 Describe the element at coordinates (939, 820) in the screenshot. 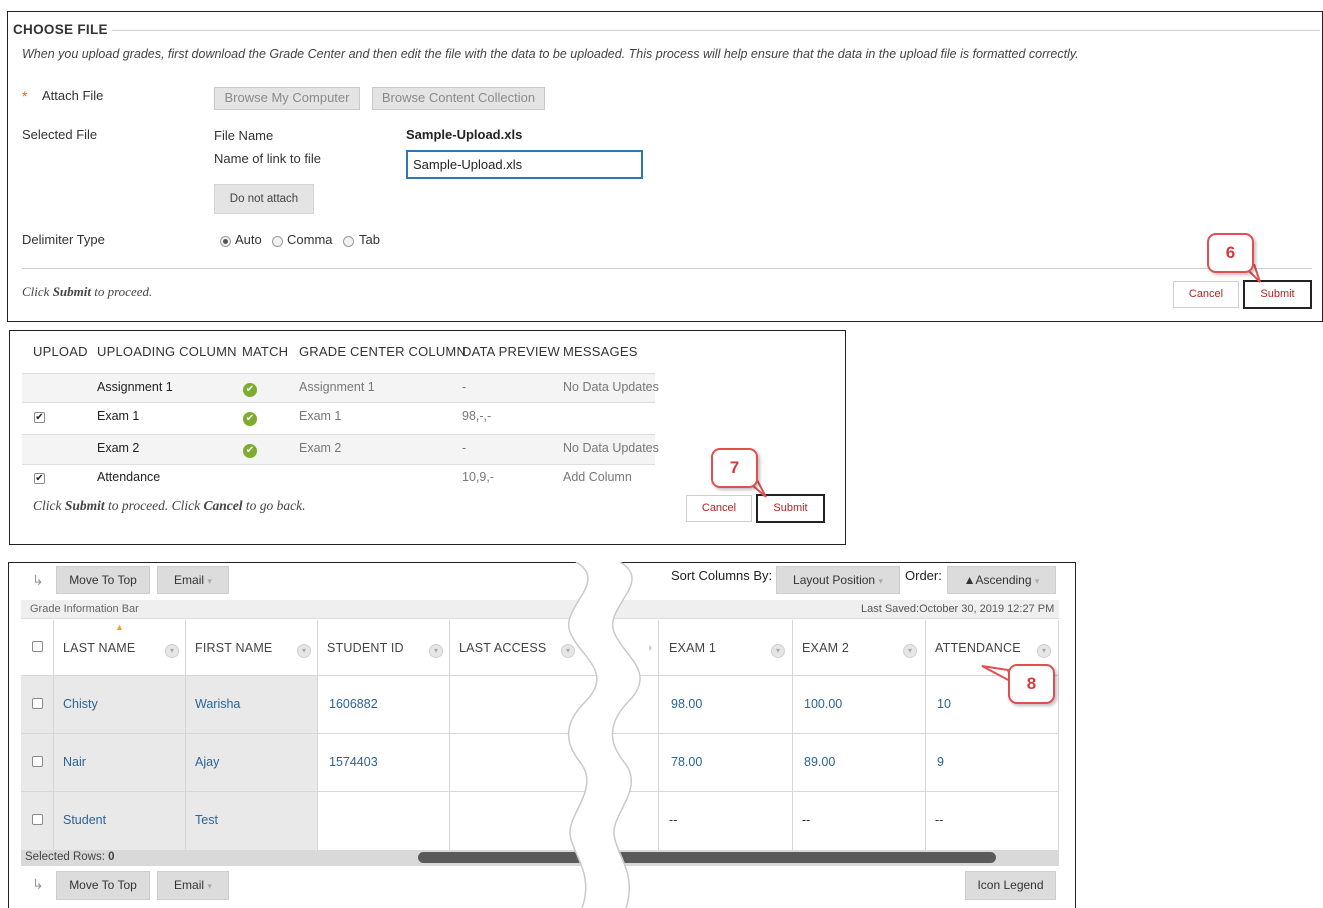

I see `row-3-attendance: --` at that location.